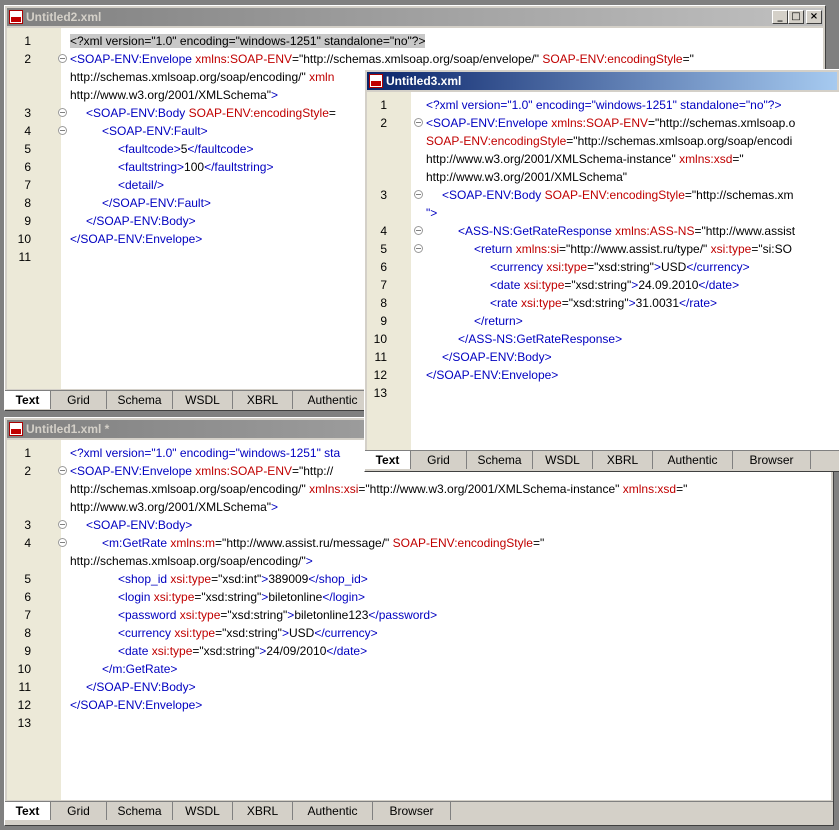  Describe the element at coordinates (780, 17) in the screenshot. I see `minimize-button: _` at that location.